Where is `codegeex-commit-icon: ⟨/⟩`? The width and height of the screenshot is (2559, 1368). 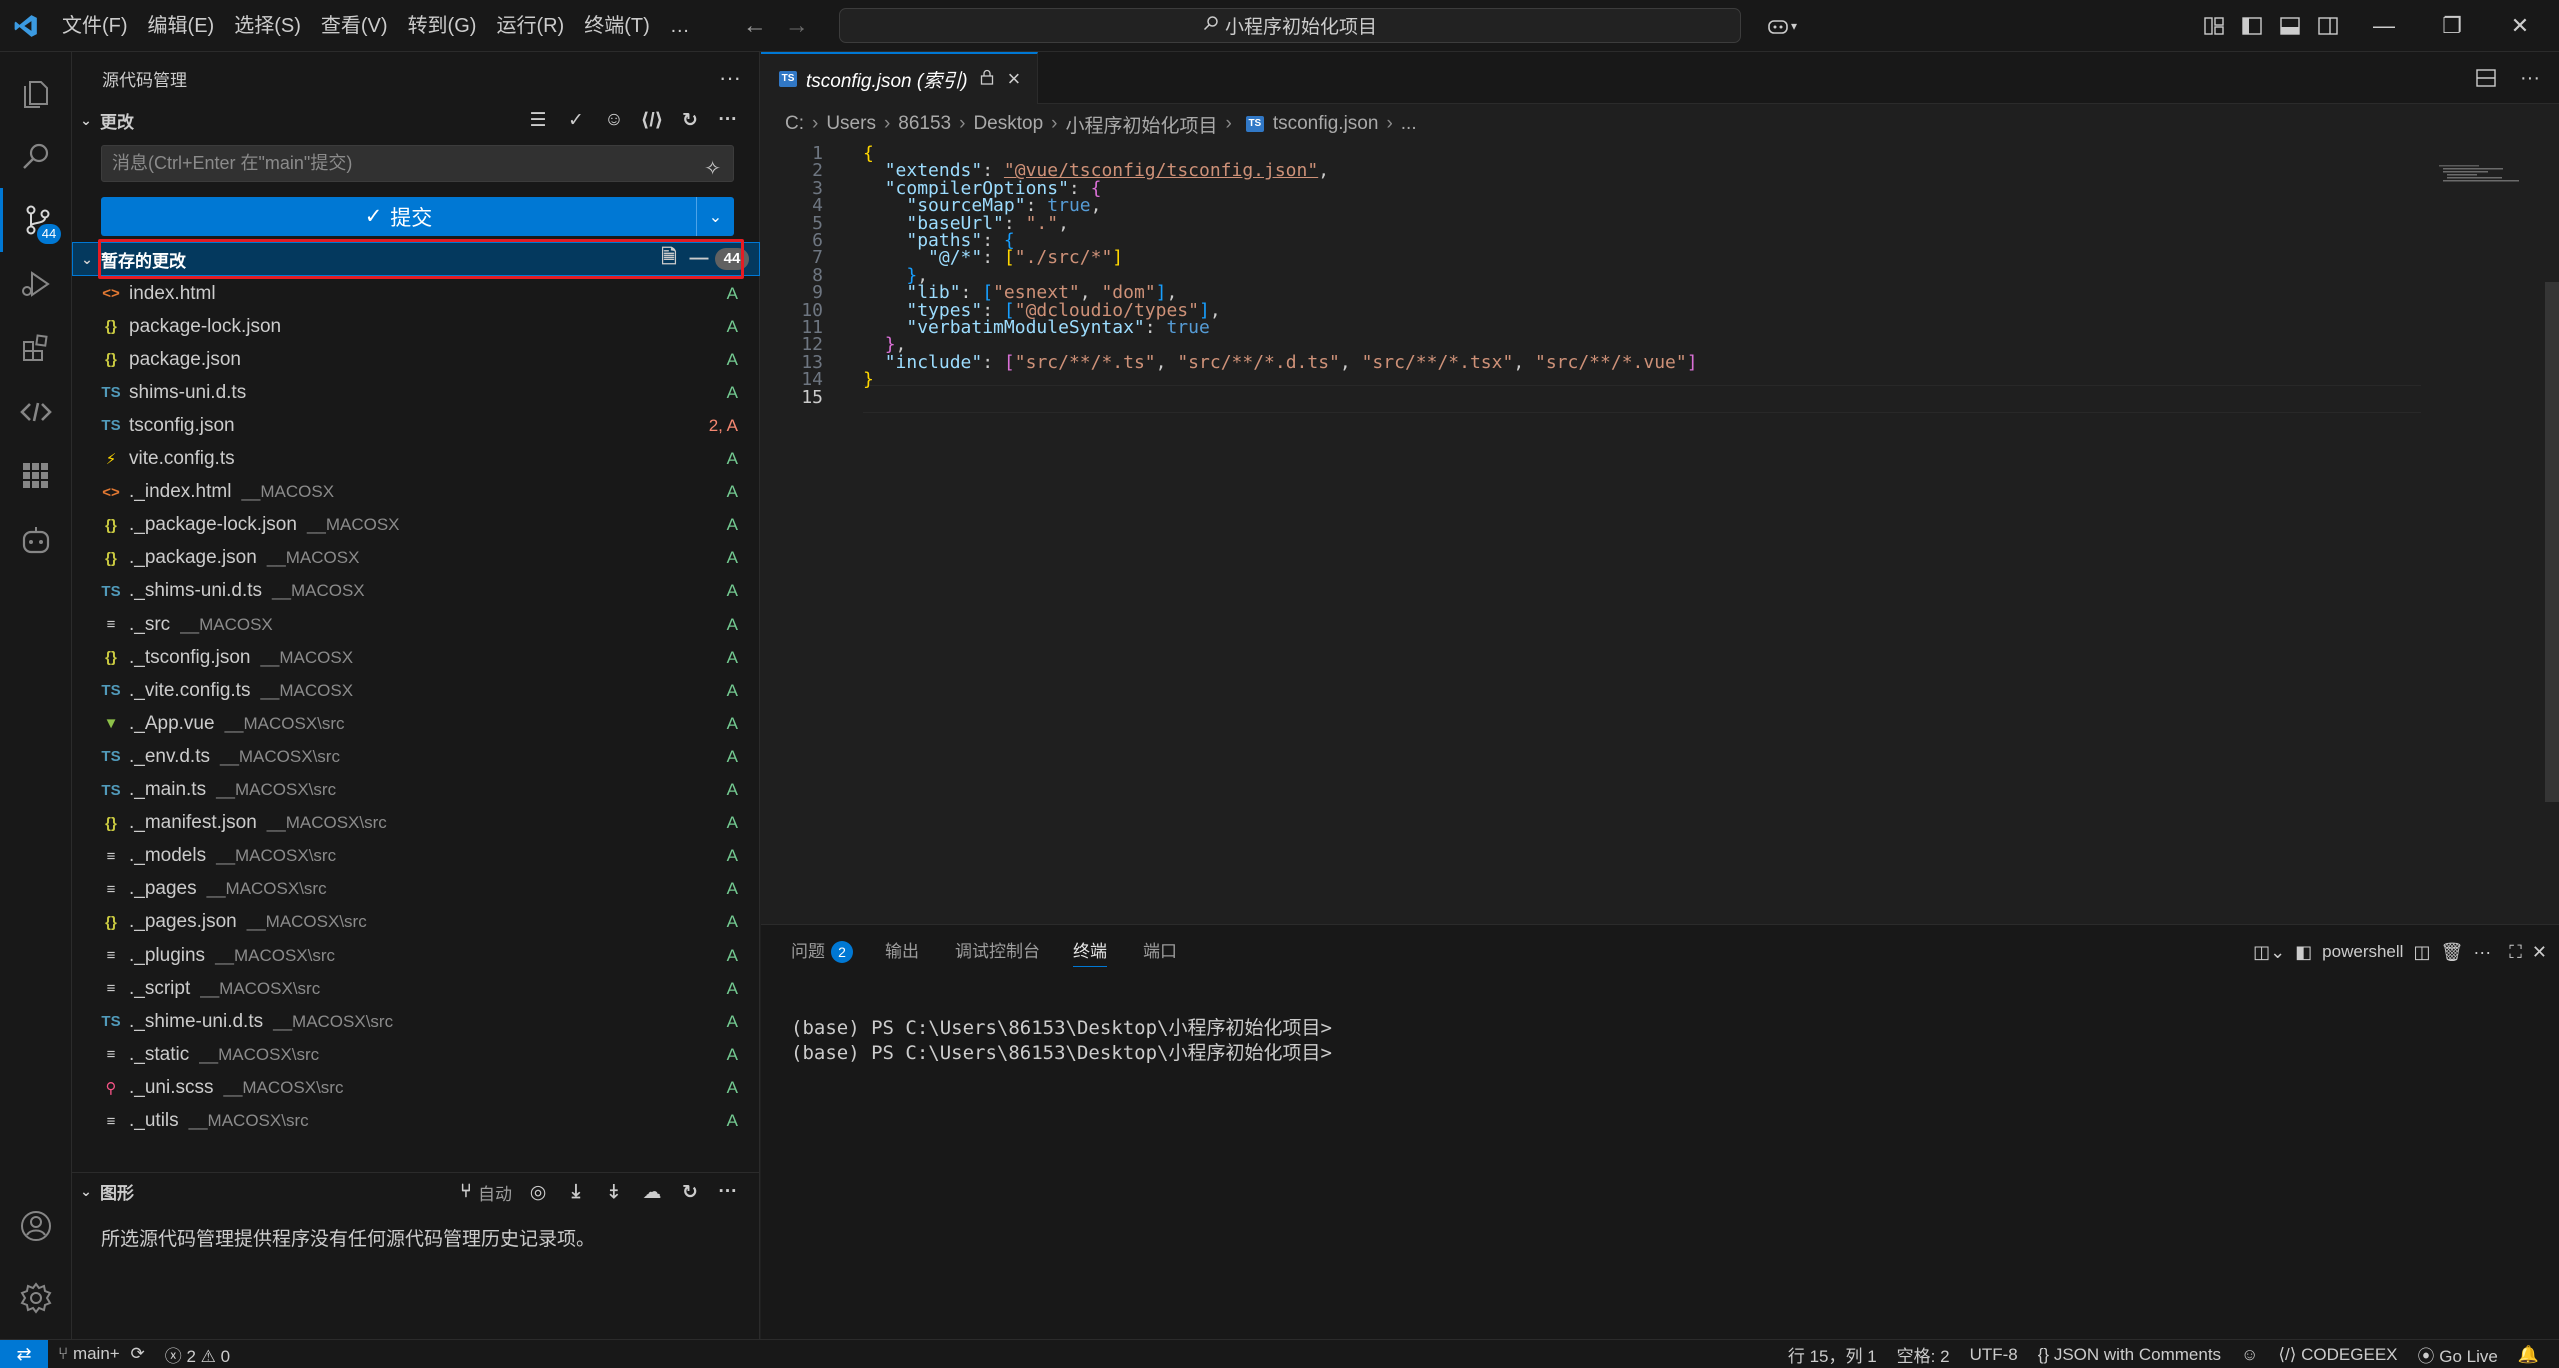 codegeex-commit-icon: ⟨/⟩ is located at coordinates (652, 120).